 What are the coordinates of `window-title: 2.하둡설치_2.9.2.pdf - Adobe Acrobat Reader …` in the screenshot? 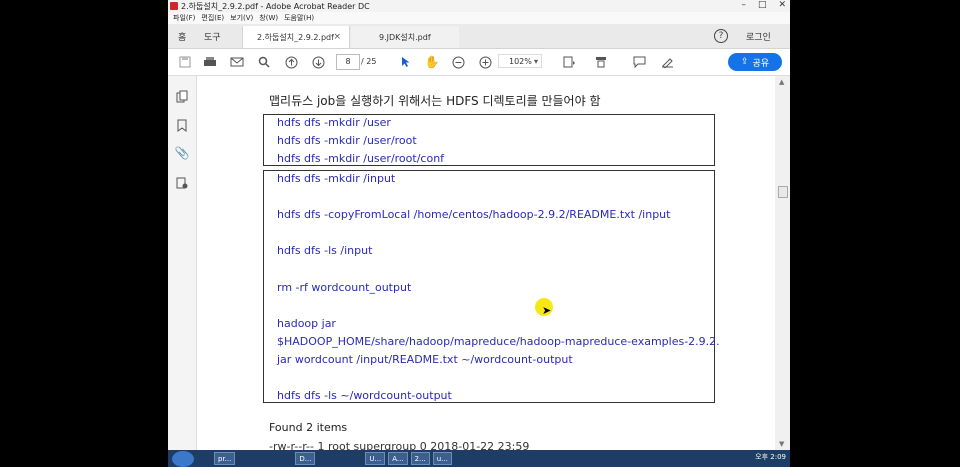 It's located at (275, 6).